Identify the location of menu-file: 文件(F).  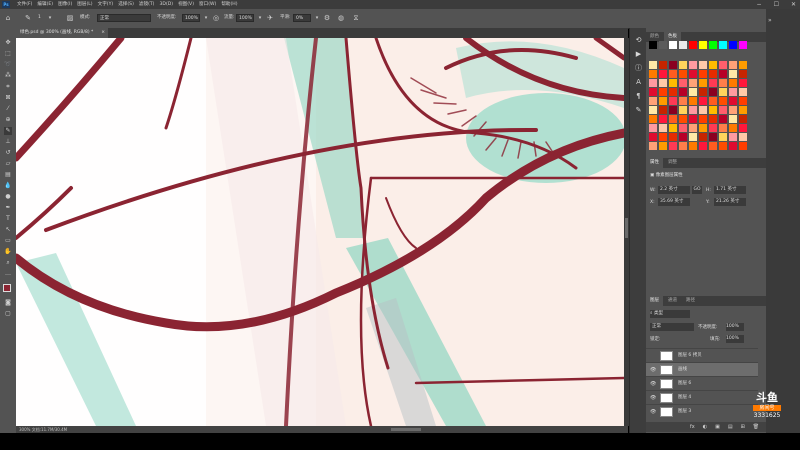
(24, 4).